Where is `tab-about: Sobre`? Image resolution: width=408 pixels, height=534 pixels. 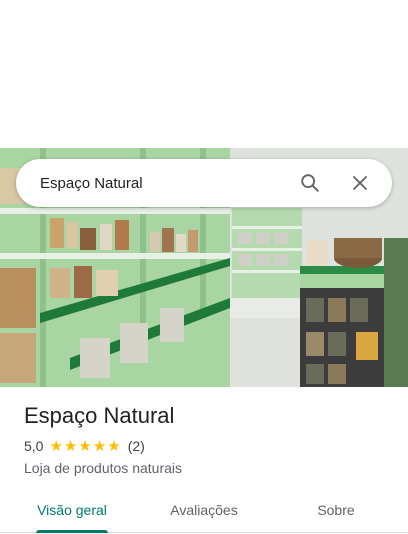 tab-about: Sobre is located at coordinates (336, 510).